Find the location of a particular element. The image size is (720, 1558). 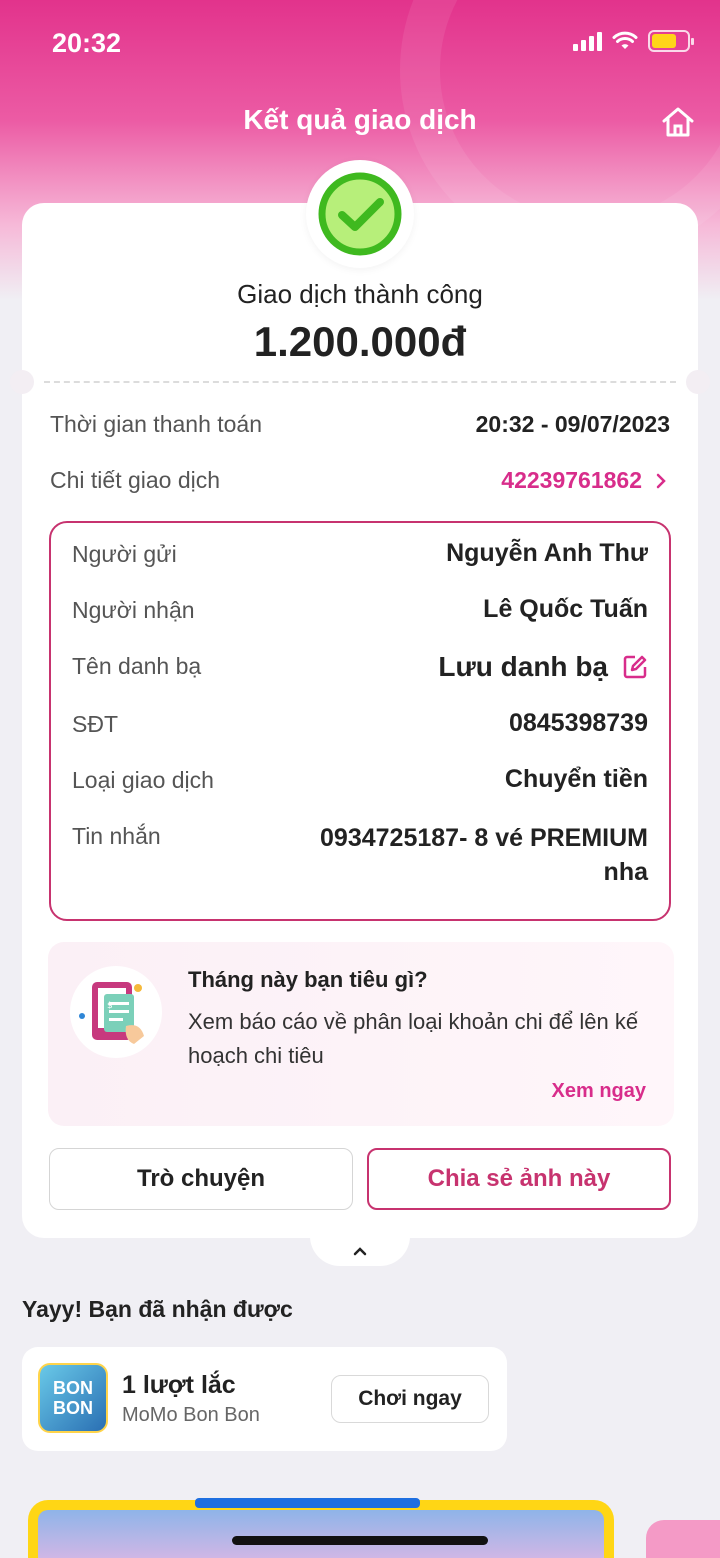

share-image-button: Chia sẻ ảnh này is located at coordinates (519, 1179).